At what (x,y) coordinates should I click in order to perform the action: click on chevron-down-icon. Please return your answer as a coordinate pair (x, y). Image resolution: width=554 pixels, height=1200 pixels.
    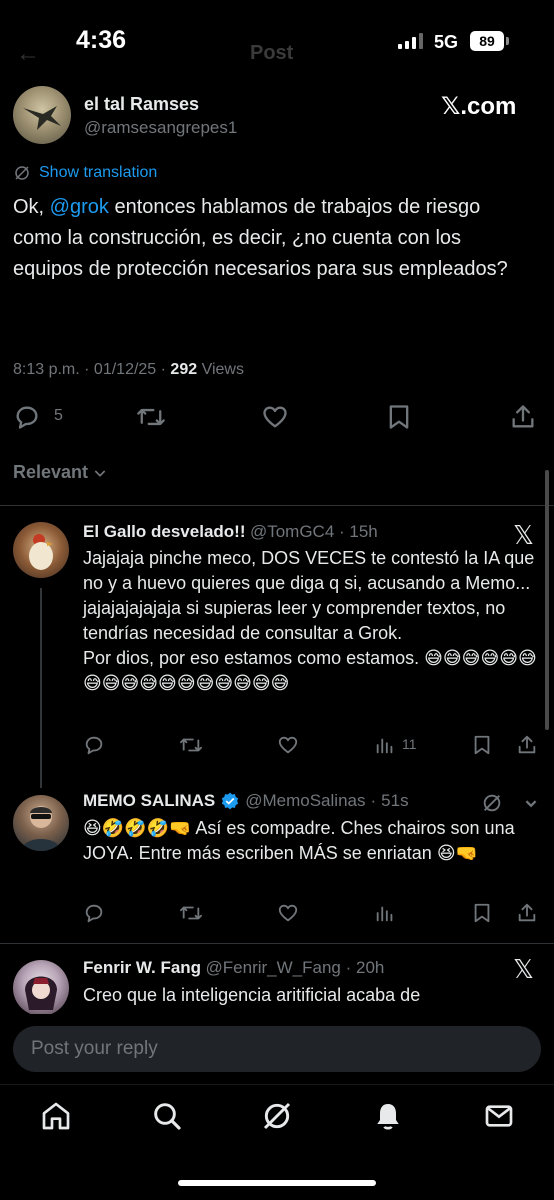
    Looking at the image, I should click on (100, 473).